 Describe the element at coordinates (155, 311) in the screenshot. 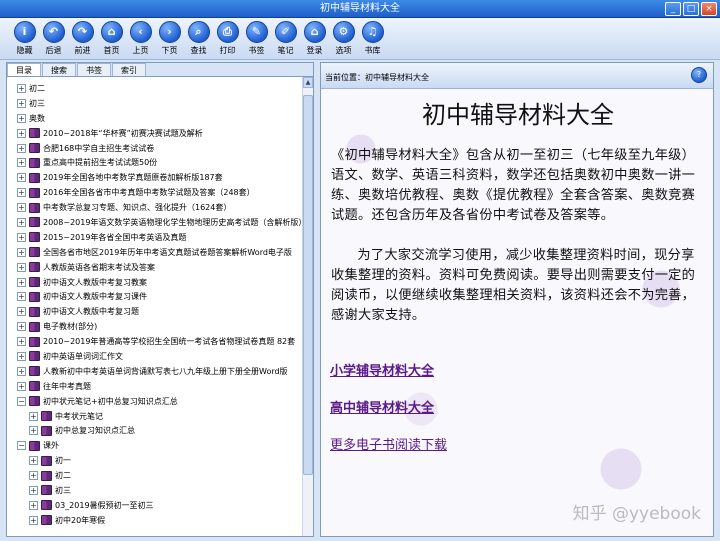

I see `tree-item: + 初中语文人教版中考复习题` at that location.